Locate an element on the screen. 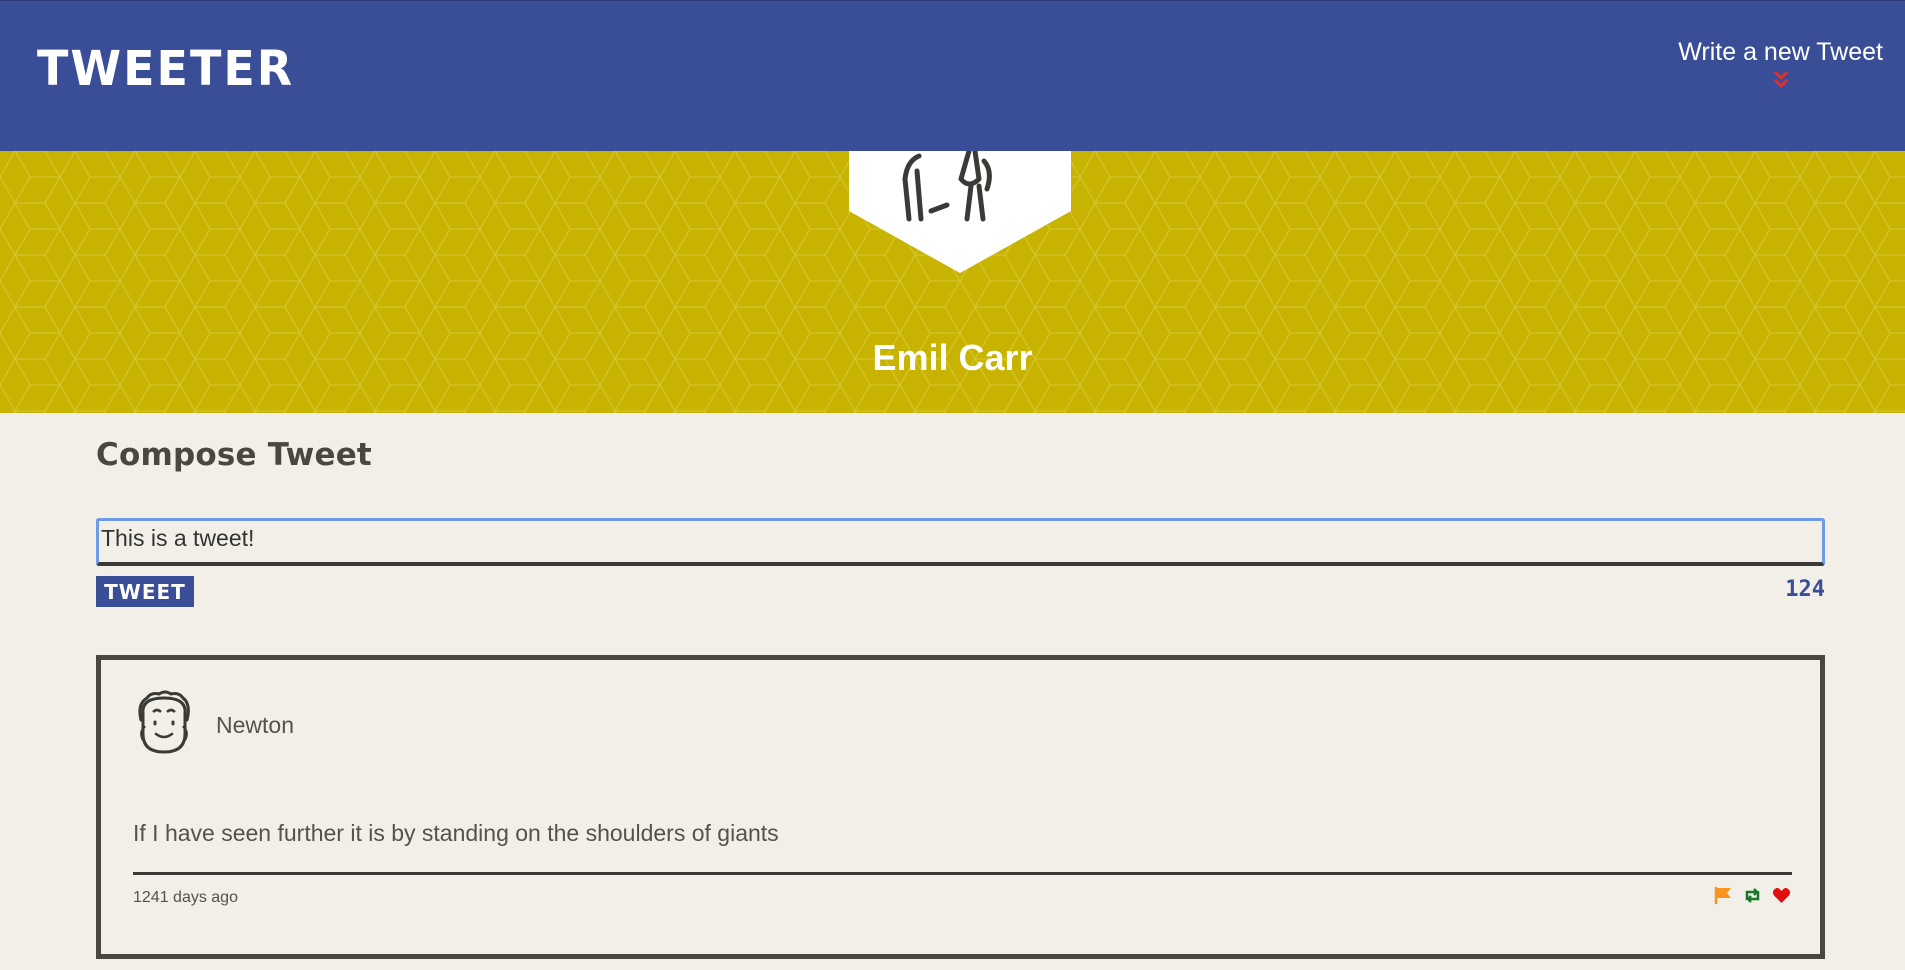 The image size is (1905, 970). double-chevron-down-icon is located at coordinates (1780, 79).